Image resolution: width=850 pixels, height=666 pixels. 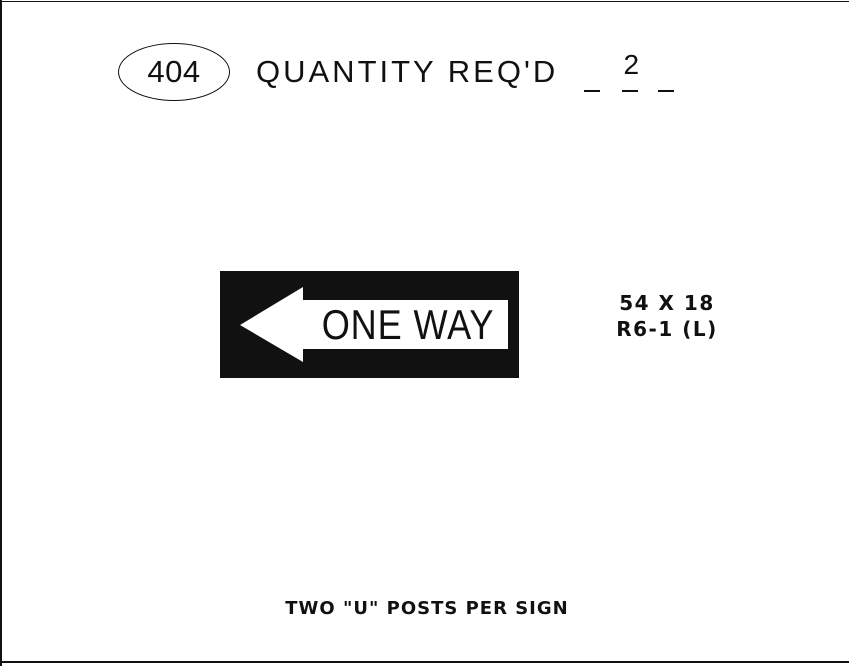 I want to click on sheet-header: 404 QUANTITY REQ'D 2, so click(x=397, y=72).